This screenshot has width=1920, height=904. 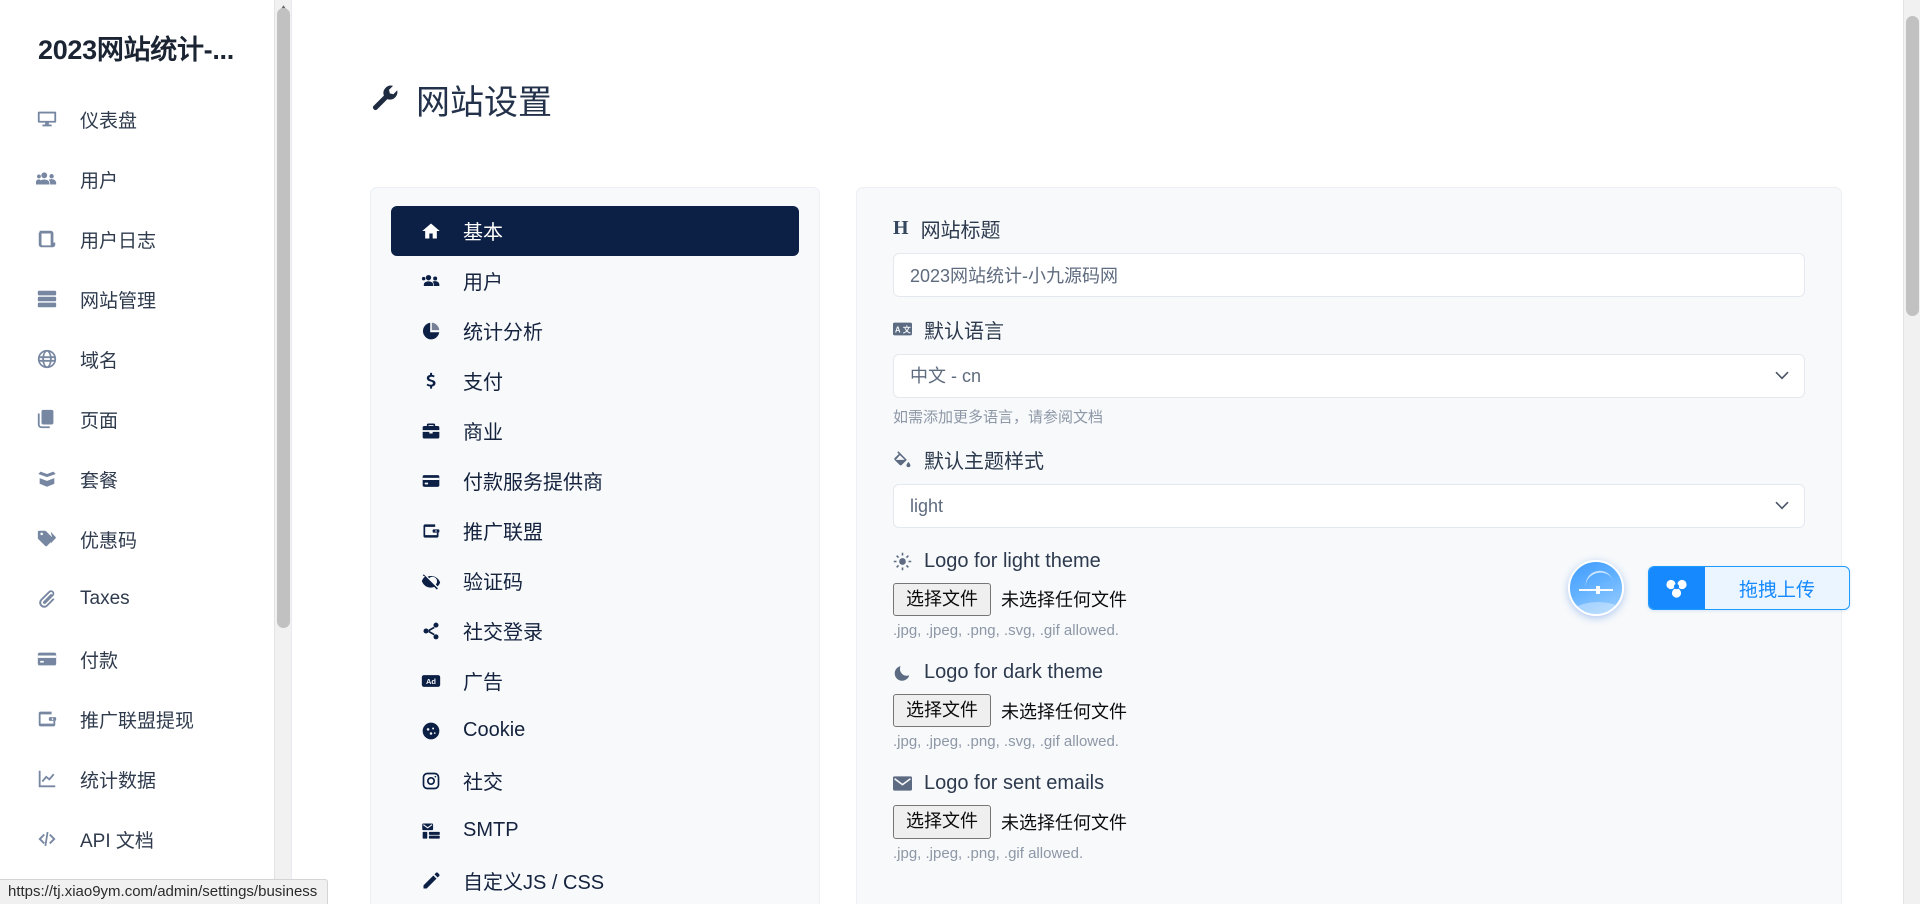 What do you see at coordinates (902, 329) in the screenshot?
I see `language-icon: A文` at bounding box center [902, 329].